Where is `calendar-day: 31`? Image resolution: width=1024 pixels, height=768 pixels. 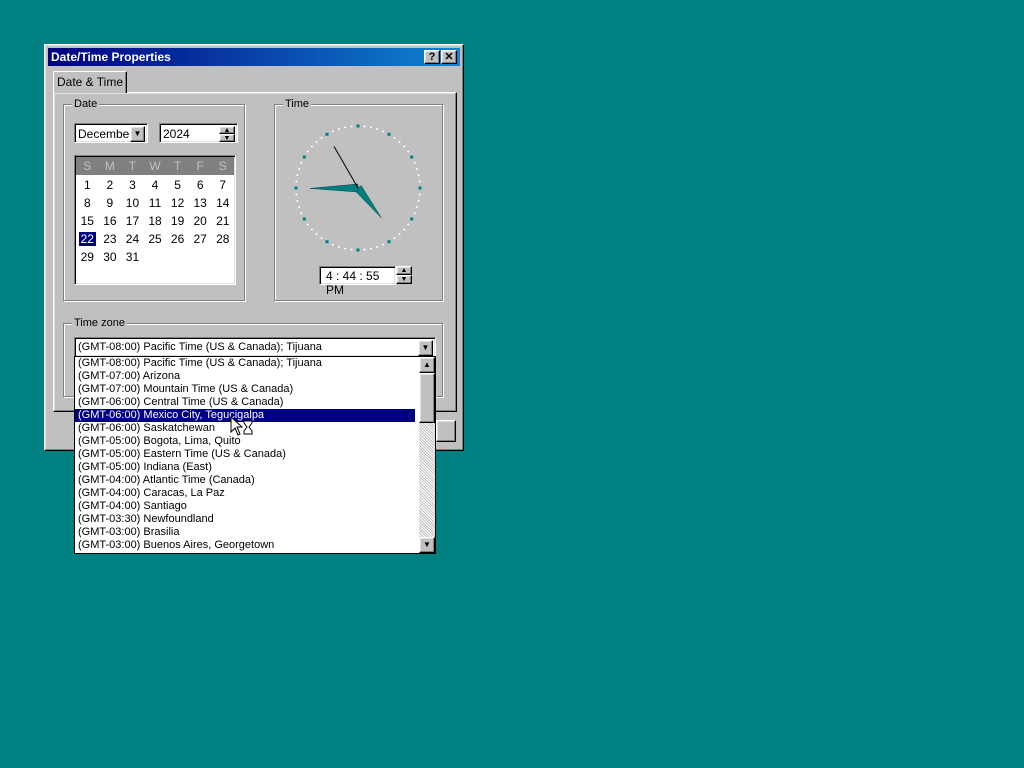 calendar-day: 31 is located at coordinates (132, 257).